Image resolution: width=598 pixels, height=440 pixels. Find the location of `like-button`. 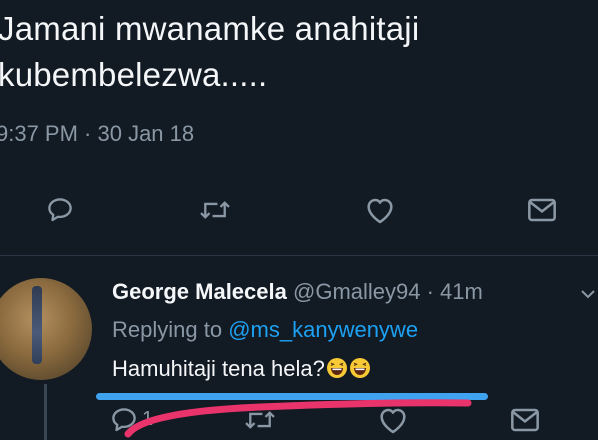

like-button is located at coordinates (380, 210).